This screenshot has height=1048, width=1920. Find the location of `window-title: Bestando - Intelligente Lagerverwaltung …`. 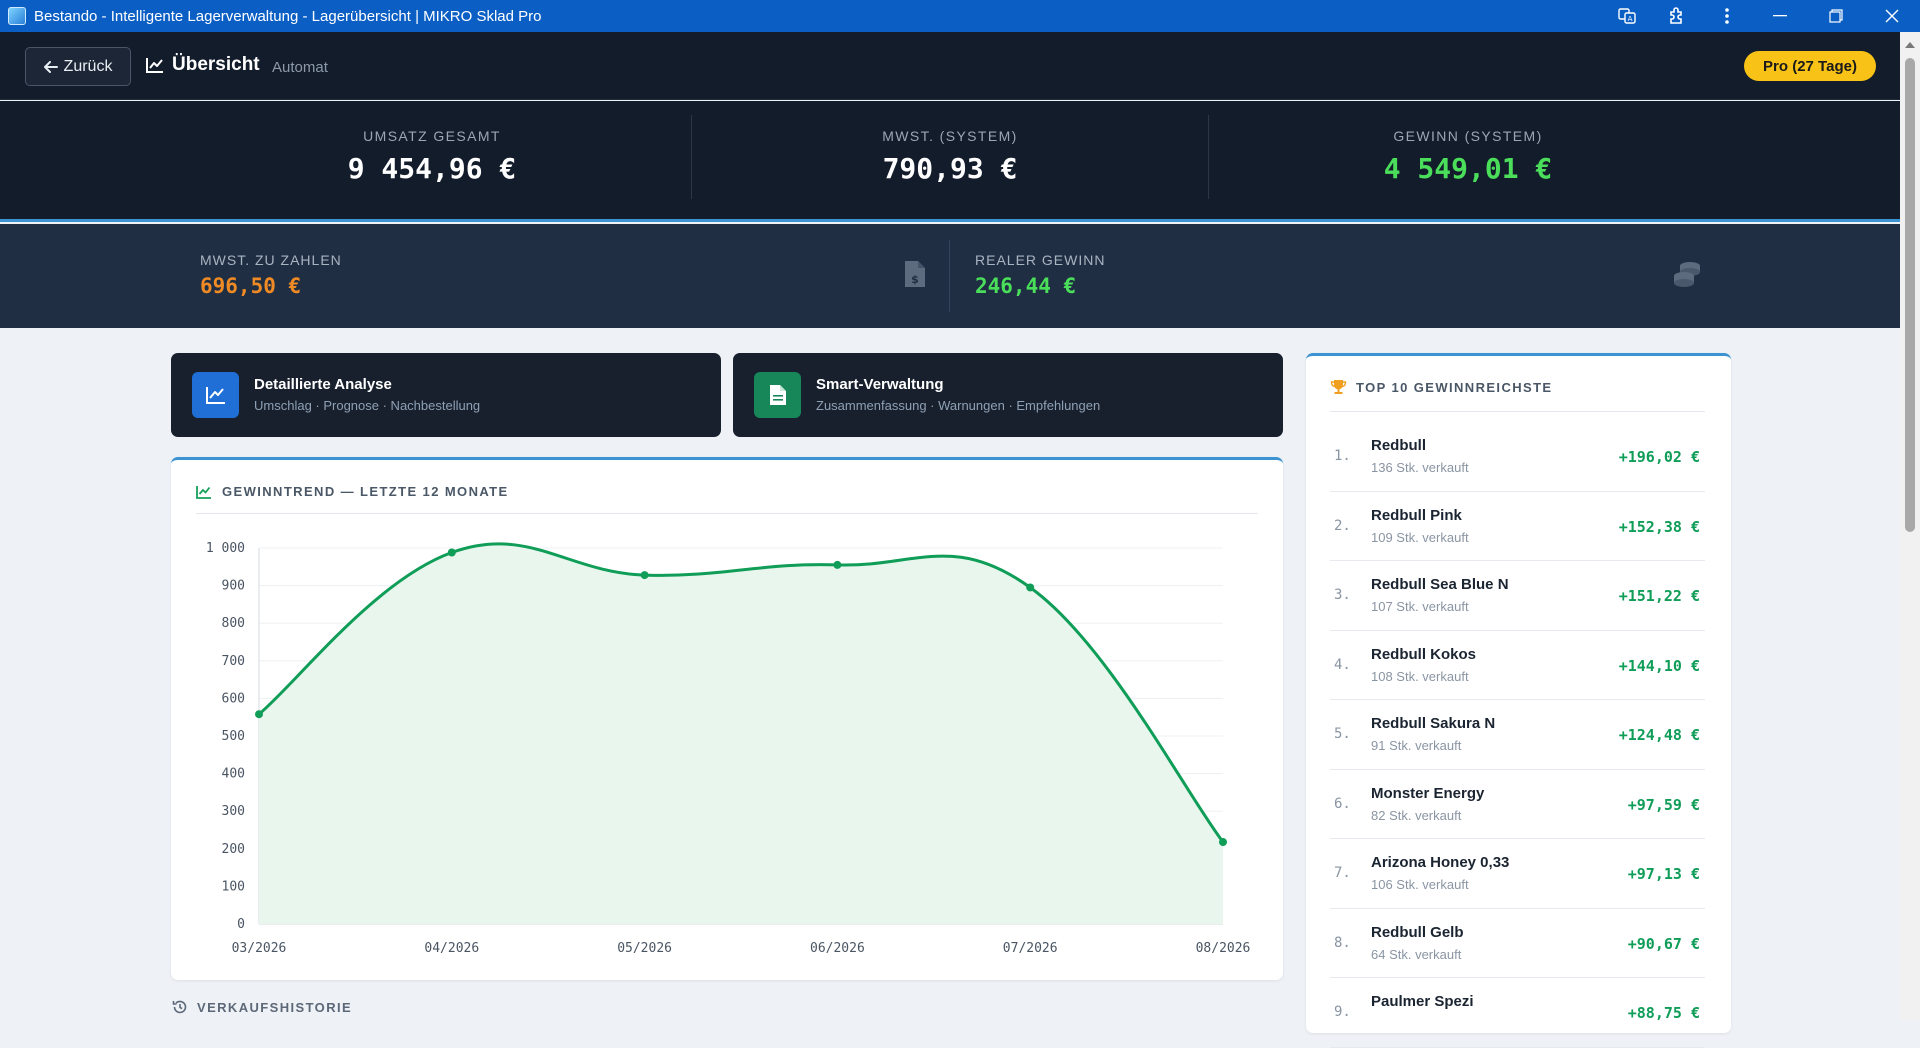

window-title: Bestando - Intelligente Lagerverwaltung … is located at coordinates (288, 16).